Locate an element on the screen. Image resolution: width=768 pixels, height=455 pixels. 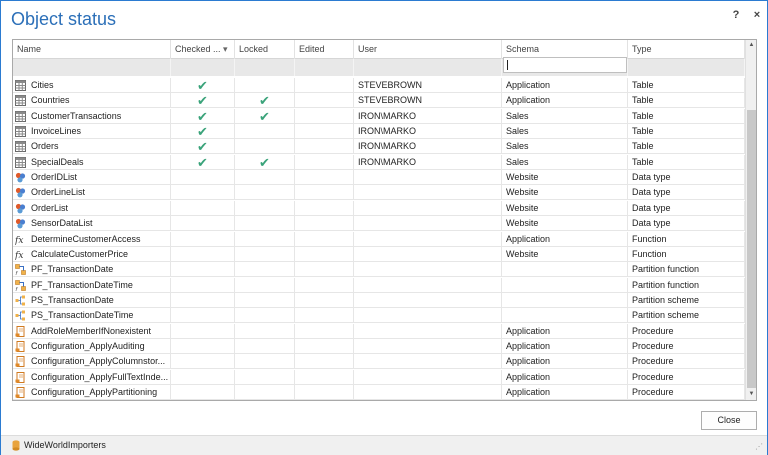
cell-type: Data type is located at coordinates (686, 193).